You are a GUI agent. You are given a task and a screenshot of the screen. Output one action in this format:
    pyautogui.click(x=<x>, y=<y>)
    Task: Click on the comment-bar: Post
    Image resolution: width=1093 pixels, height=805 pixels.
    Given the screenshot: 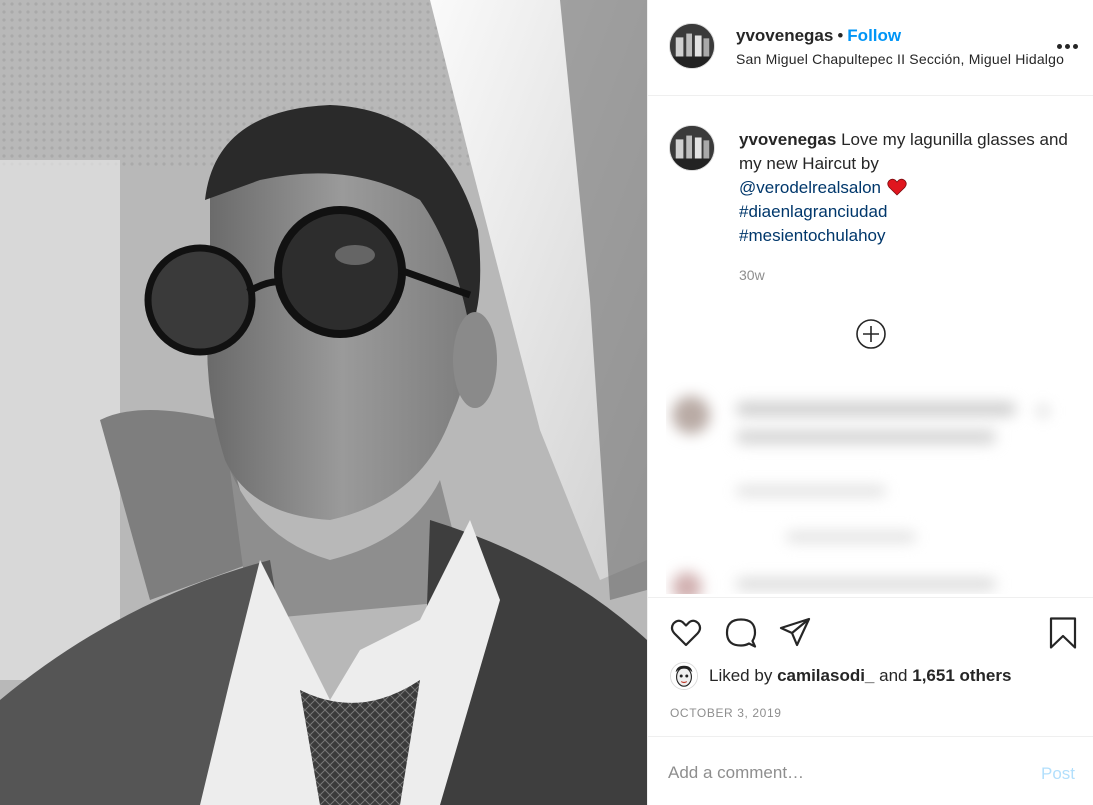 What is the action you would take?
    pyautogui.click(x=870, y=770)
    